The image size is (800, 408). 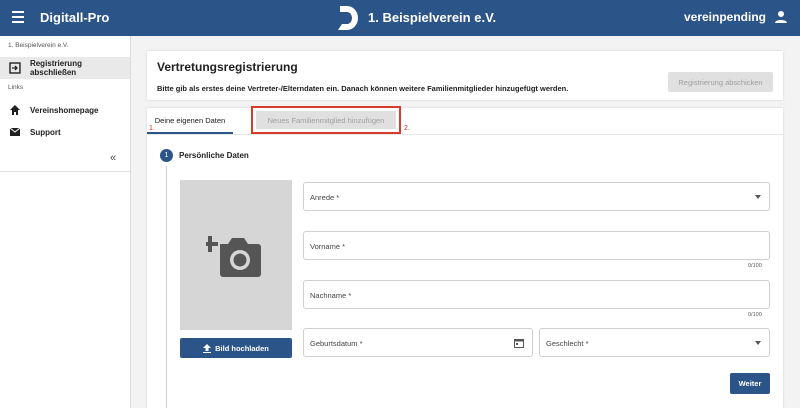 What do you see at coordinates (45, 132) in the screenshot?
I see `sidebar-item-label: Support` at bounding box center [45, 132].